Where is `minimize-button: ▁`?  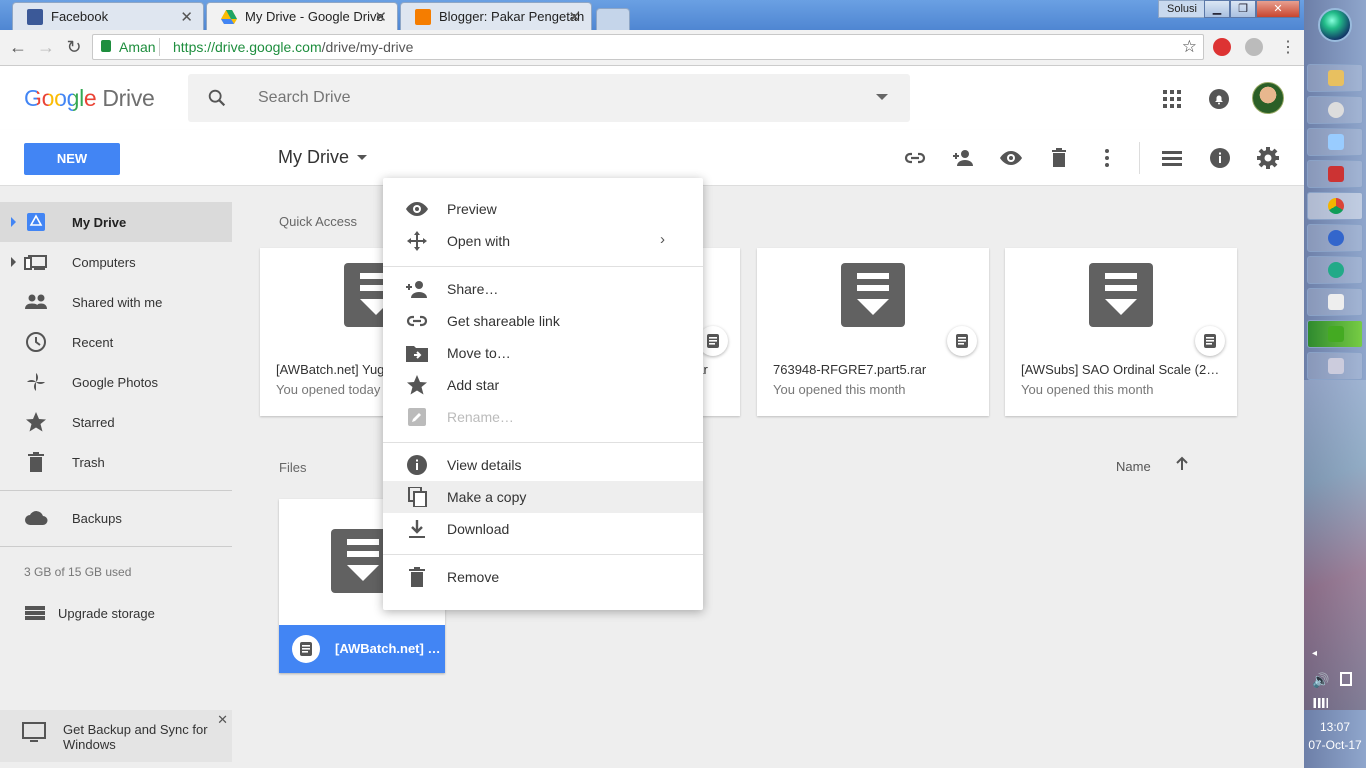 minimize-button: ▁ is located at coordinates (1217, 9).